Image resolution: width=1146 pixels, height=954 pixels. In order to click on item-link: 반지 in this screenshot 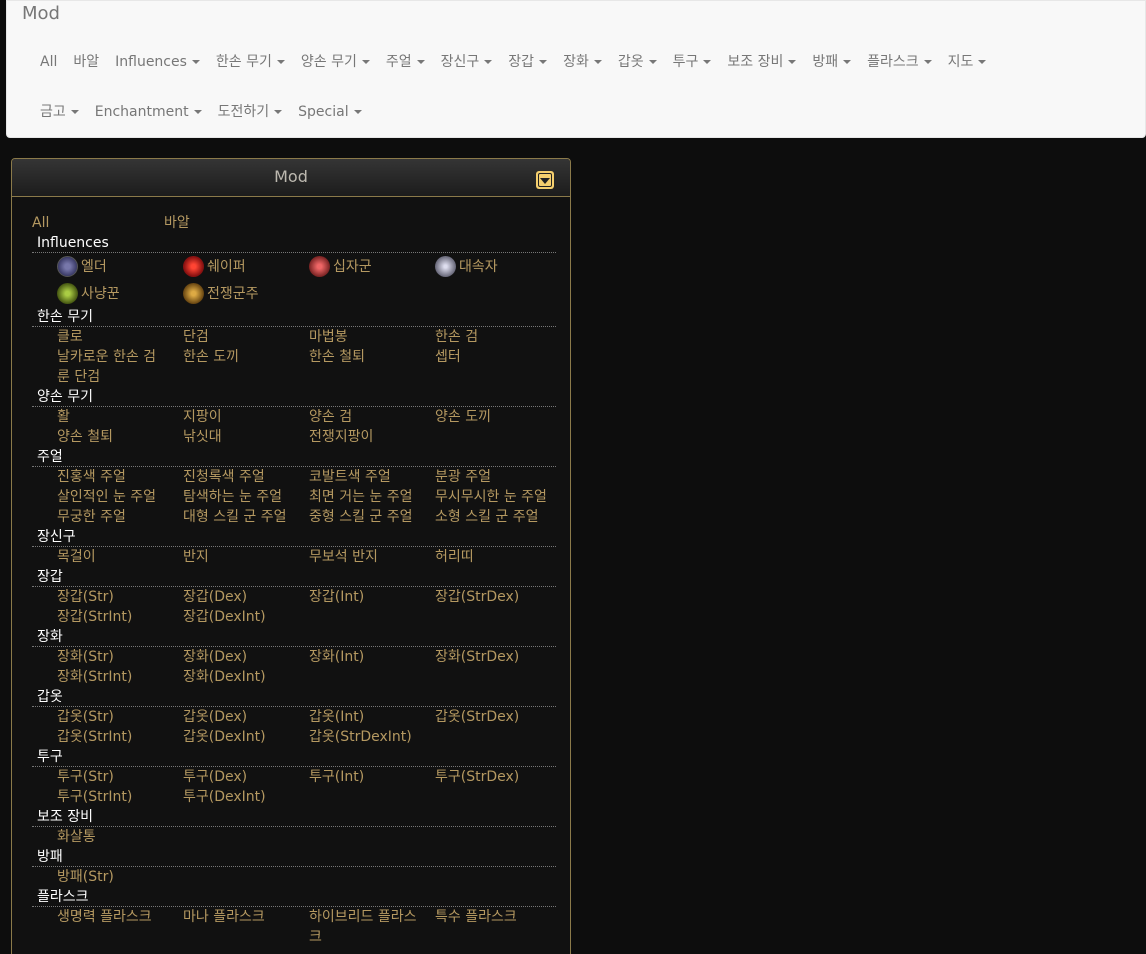, I will do `click(246, 557)`.